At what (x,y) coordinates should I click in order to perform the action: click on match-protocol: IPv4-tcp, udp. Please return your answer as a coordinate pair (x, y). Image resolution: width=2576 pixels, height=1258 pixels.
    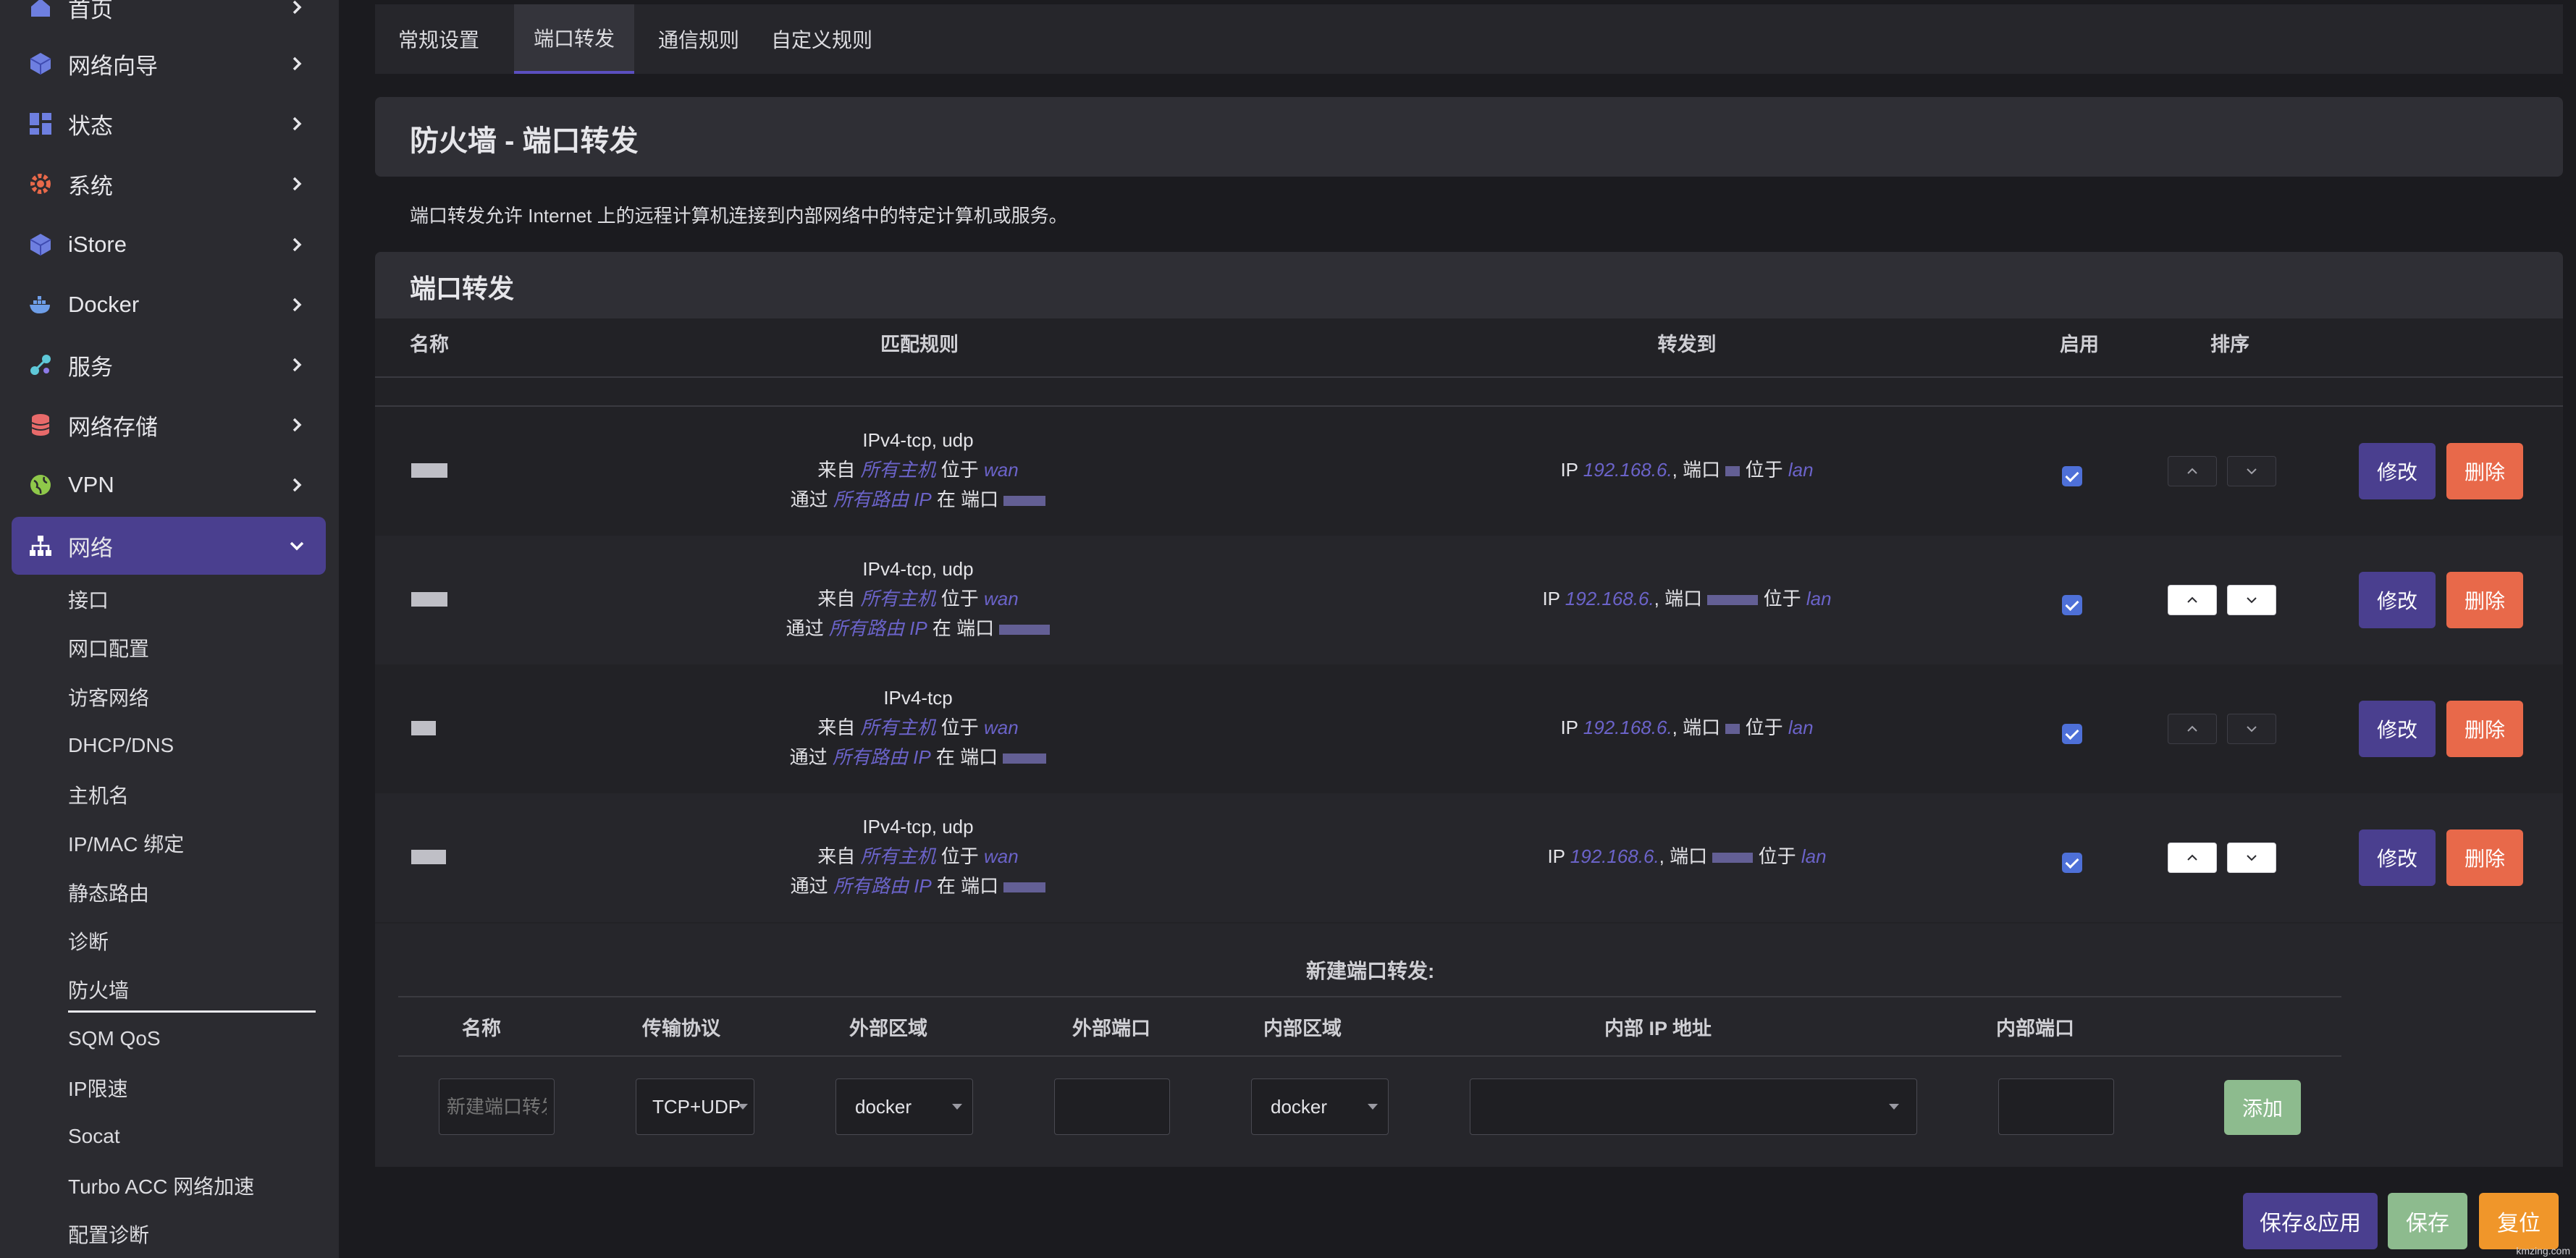
    Looking at the image, I should click on (918, 826).